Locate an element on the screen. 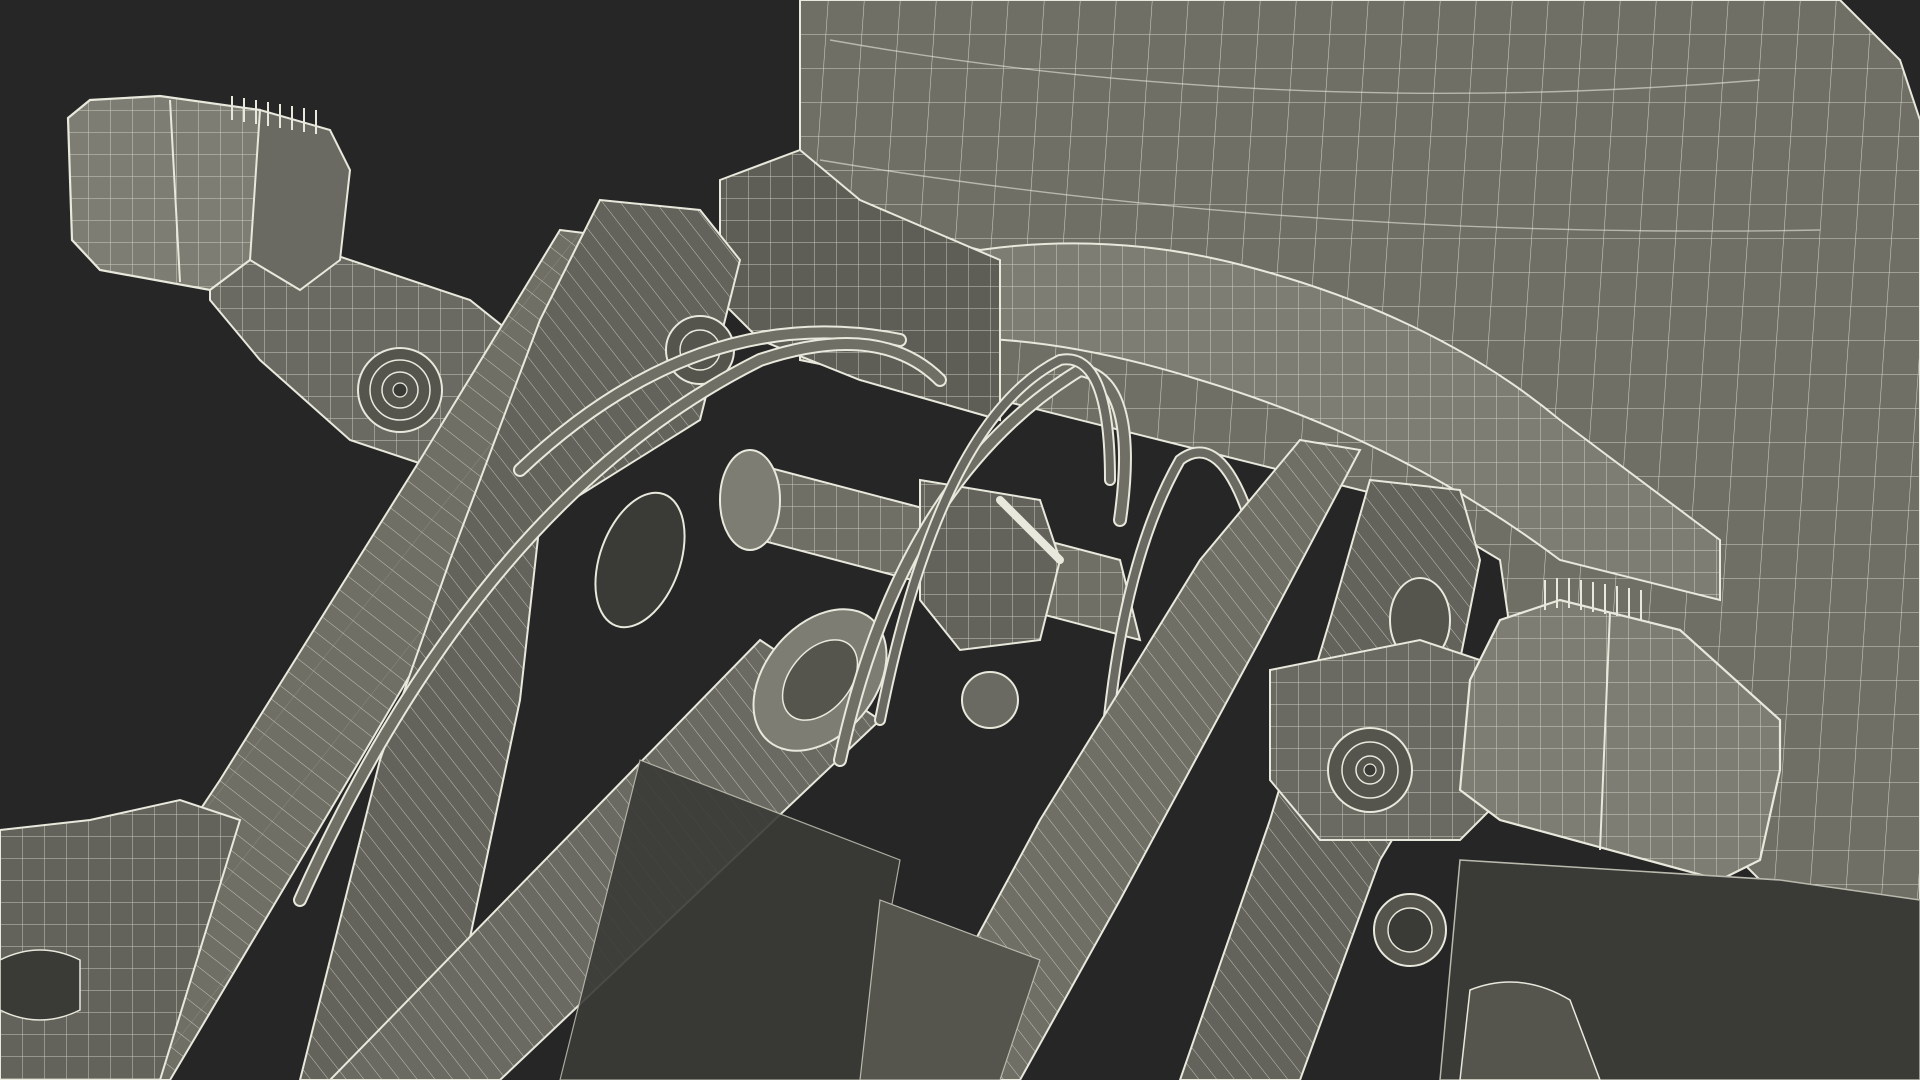 Image resolution: width=1920 pixels, height=1080 pixels. left-work-light is located at coordinates (209, 193).